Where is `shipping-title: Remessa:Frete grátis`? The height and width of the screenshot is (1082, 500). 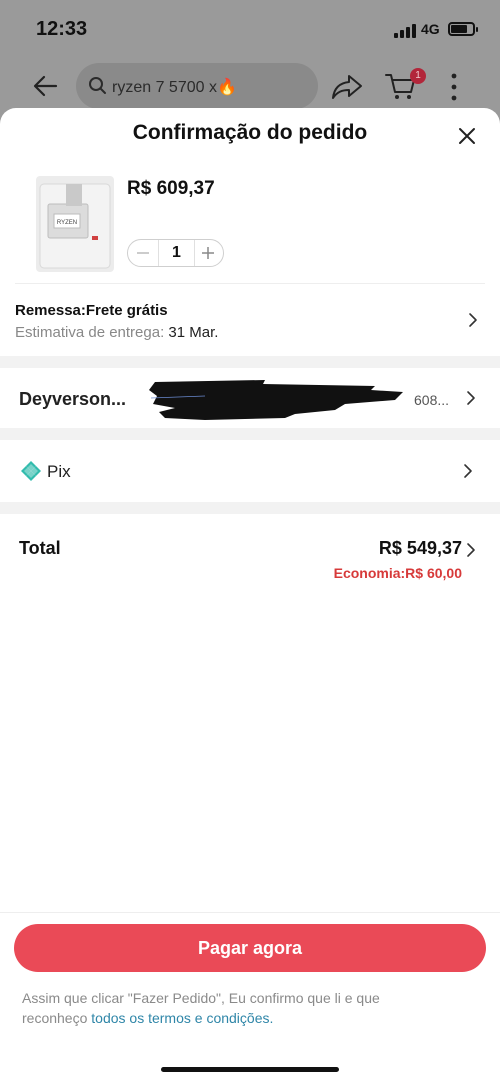
shipping-title: Remessa:Frete grátis is located at coordinates (91, 310).